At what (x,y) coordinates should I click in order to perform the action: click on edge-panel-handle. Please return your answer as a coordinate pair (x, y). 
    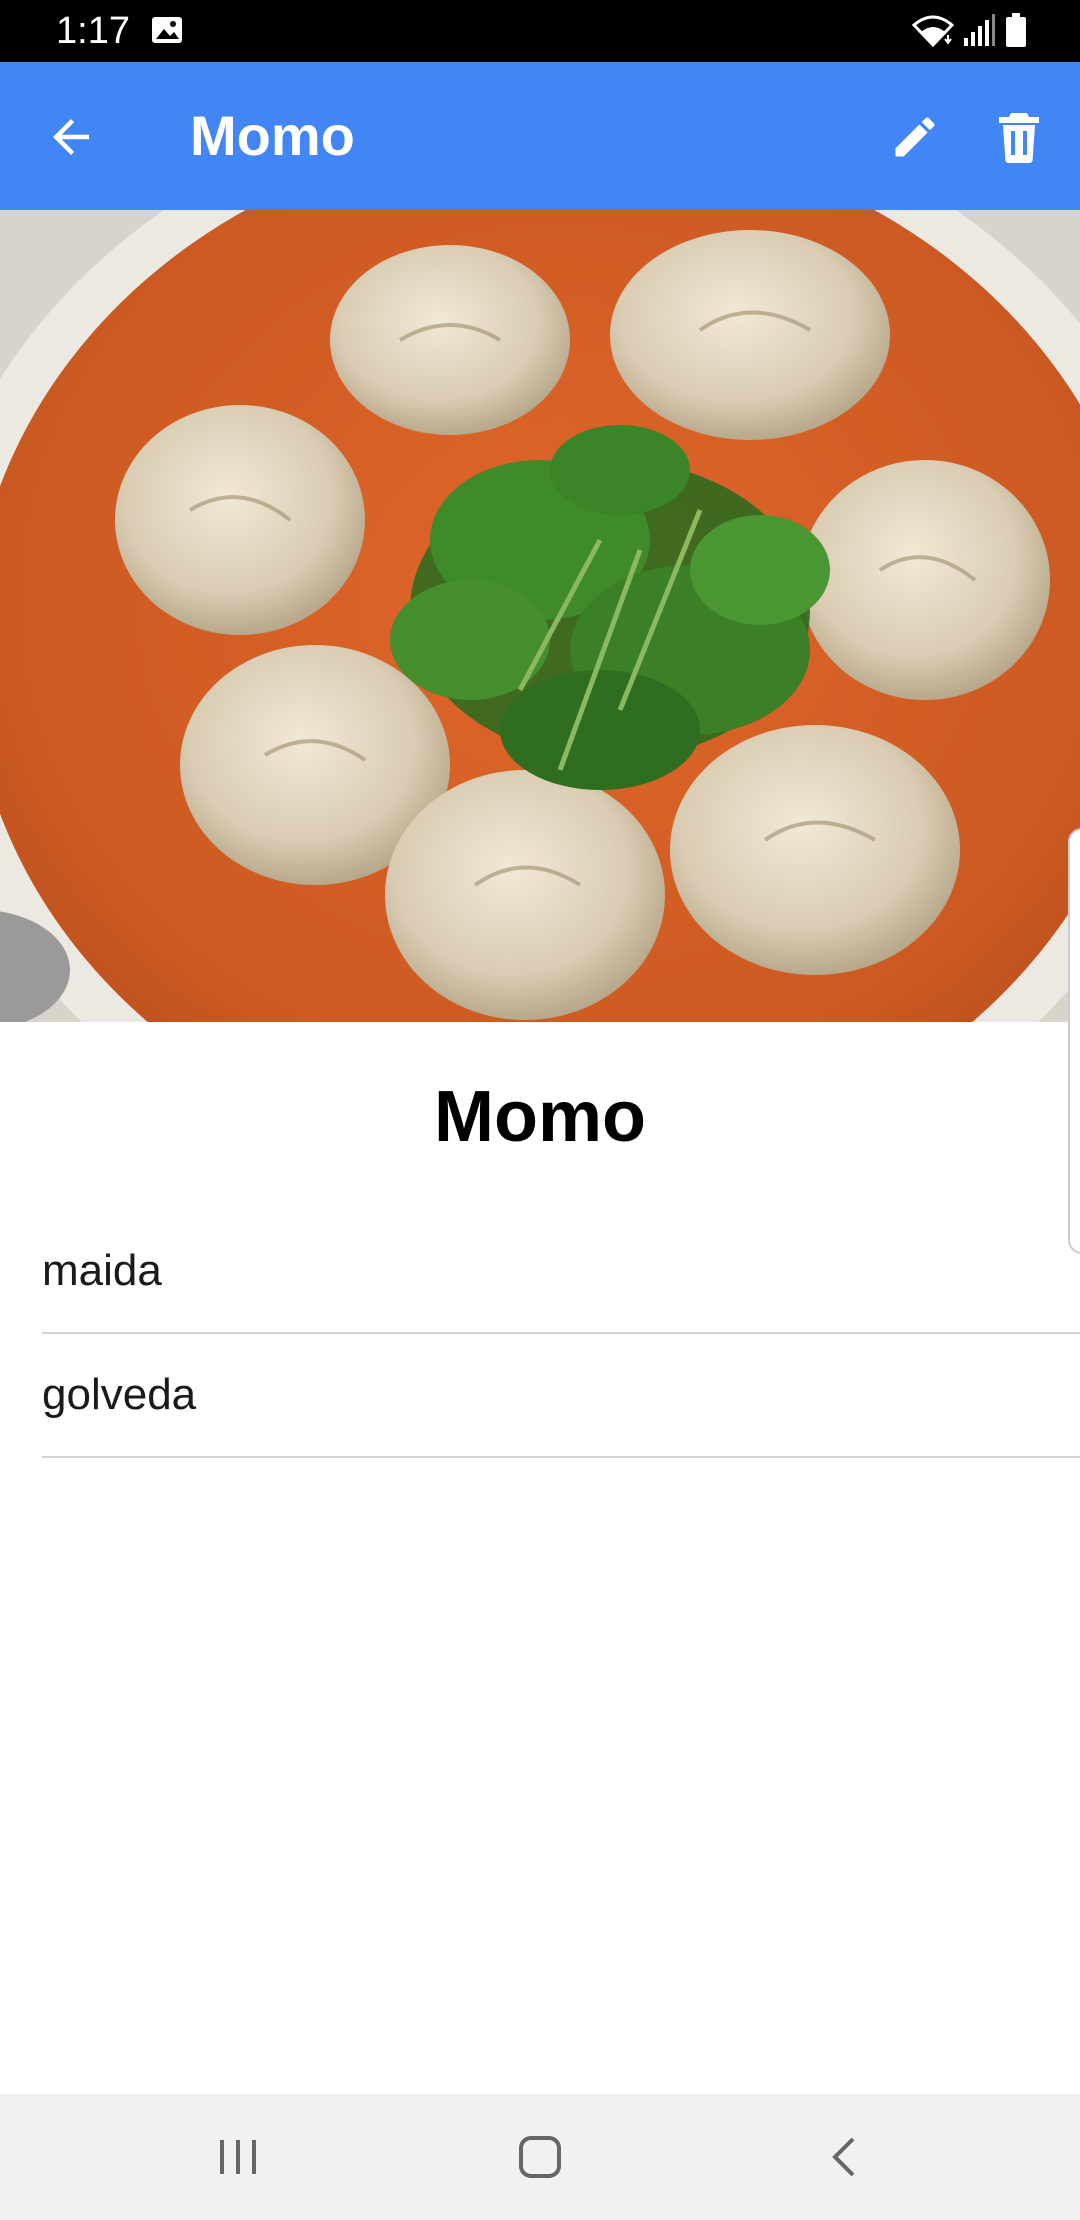
    Looking at the image, I should click on (1074, 1041).